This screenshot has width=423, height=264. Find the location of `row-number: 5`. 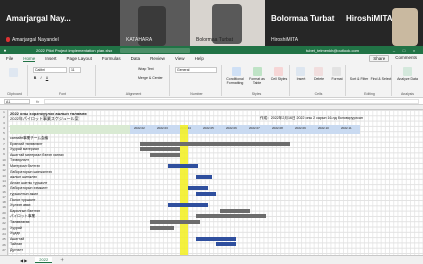

row-number: 5 is located at coordinates (4, 133).